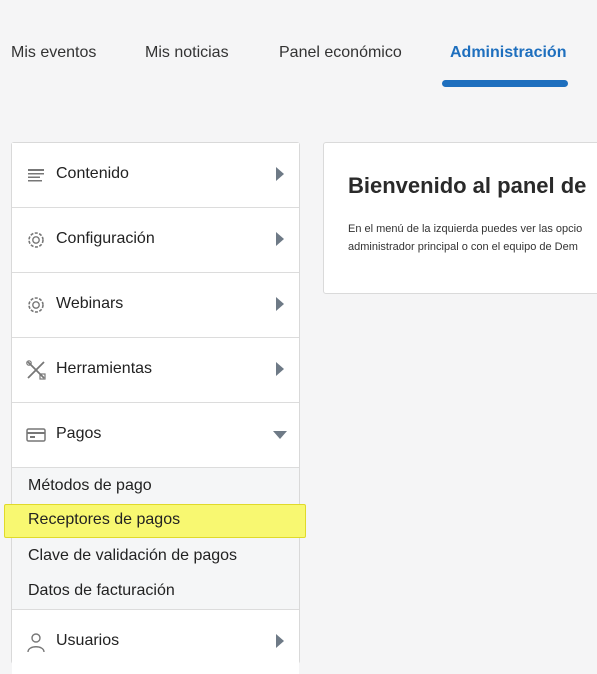 The width and height of the screenshot is (597, 674). Describe the element at coordinates (101, 591) in the screenshot. I see `submenu-datos-de-facturacion: Datos de facturación` at that location.